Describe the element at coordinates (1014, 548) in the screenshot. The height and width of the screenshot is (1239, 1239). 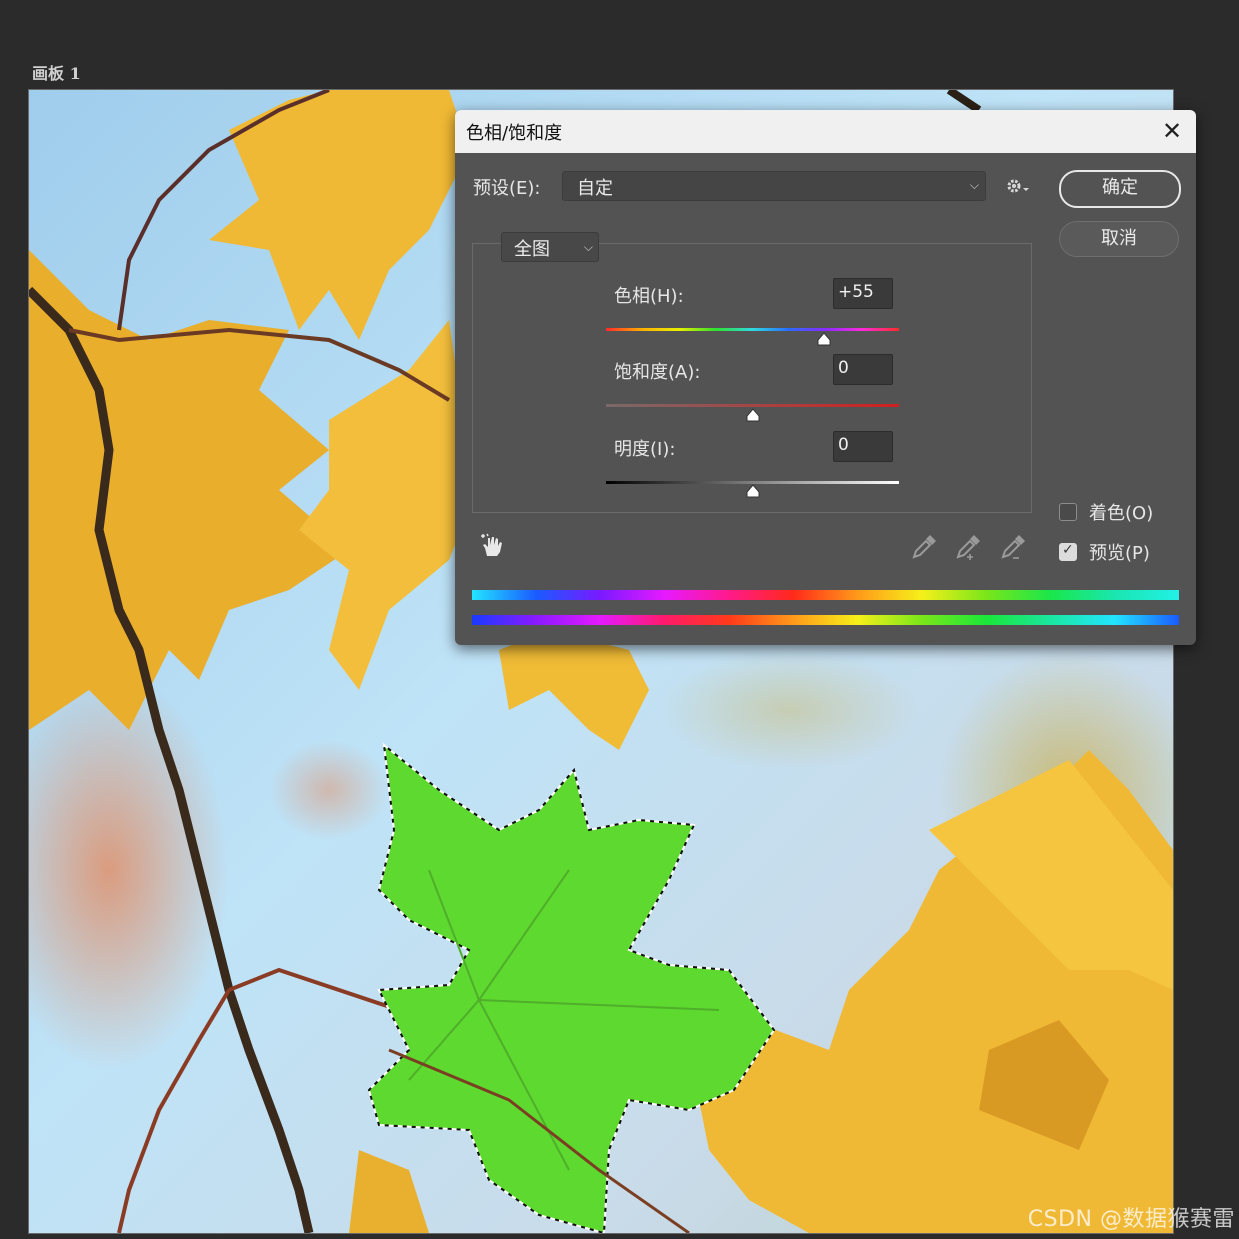
I see `eyedropper-minus-icon` at that location.